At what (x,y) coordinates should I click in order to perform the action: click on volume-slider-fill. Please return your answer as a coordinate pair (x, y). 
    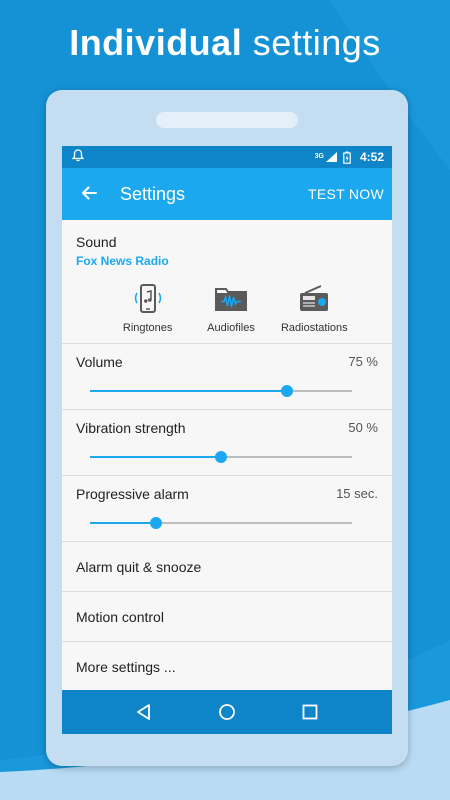
    Looking at the image, I should click on (188, 391).